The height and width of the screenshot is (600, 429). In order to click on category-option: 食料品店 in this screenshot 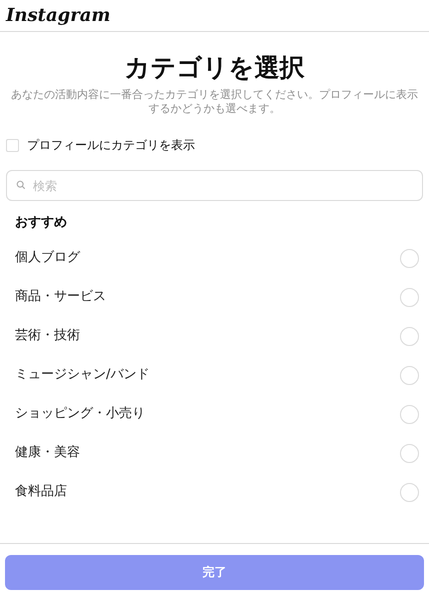, I will do `click(214, 492)`.